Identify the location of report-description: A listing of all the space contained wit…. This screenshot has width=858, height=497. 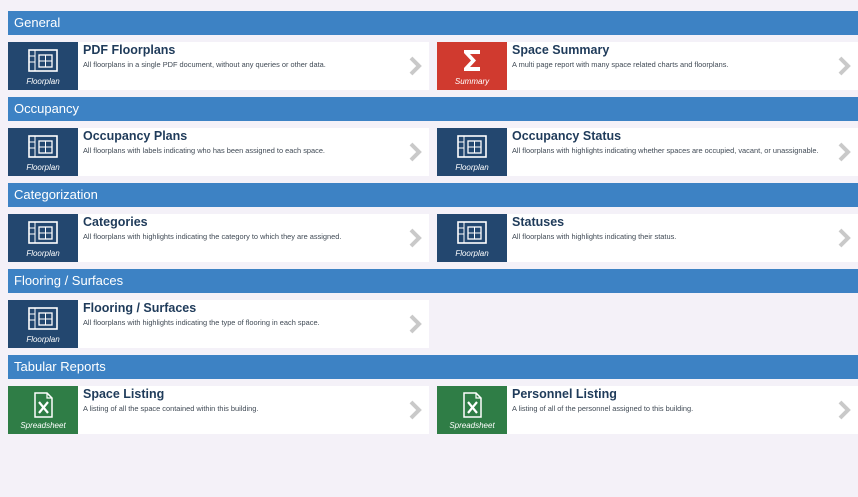
(171, 408).